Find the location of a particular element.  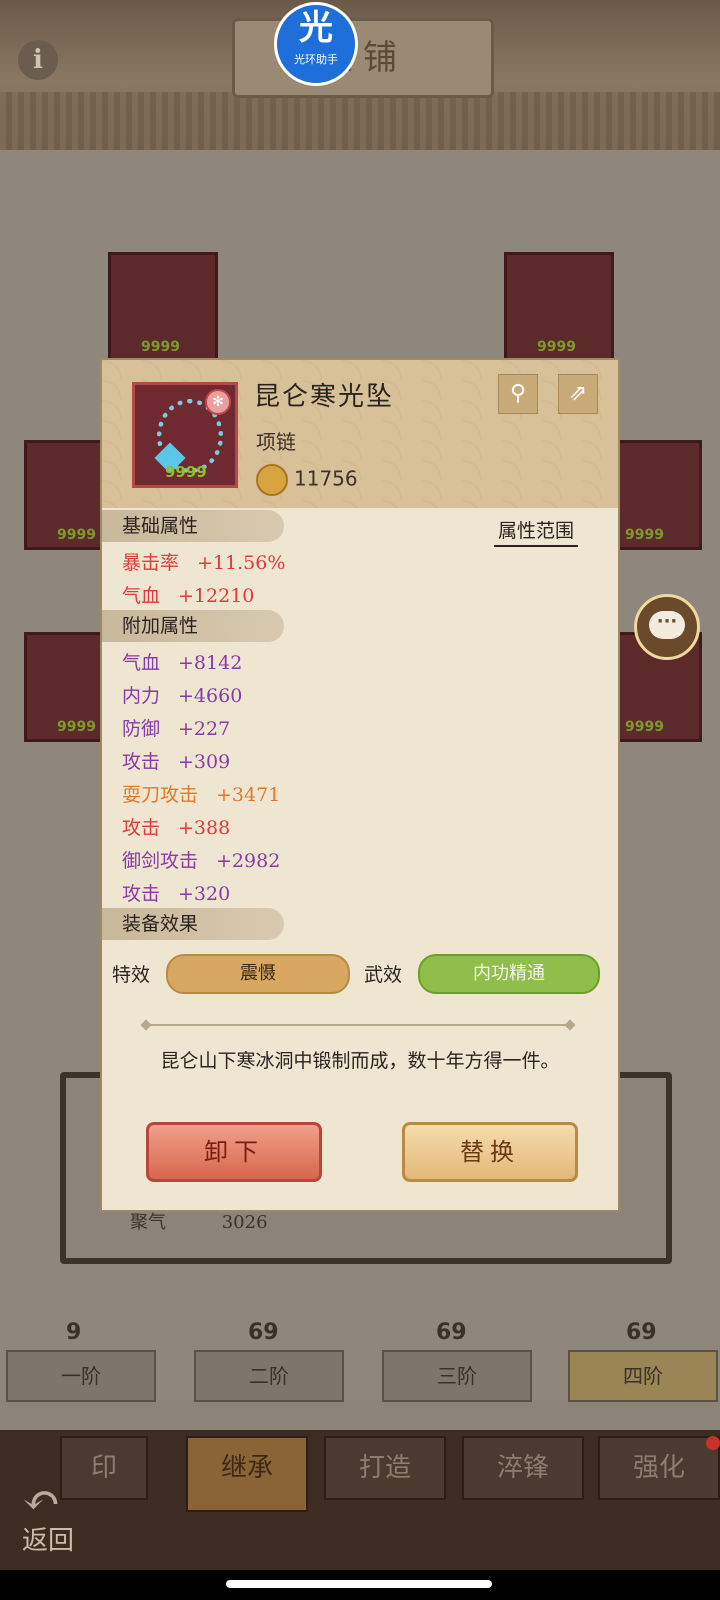

back-arrow-icon: ↶ is located at coordinates (41, 1500).